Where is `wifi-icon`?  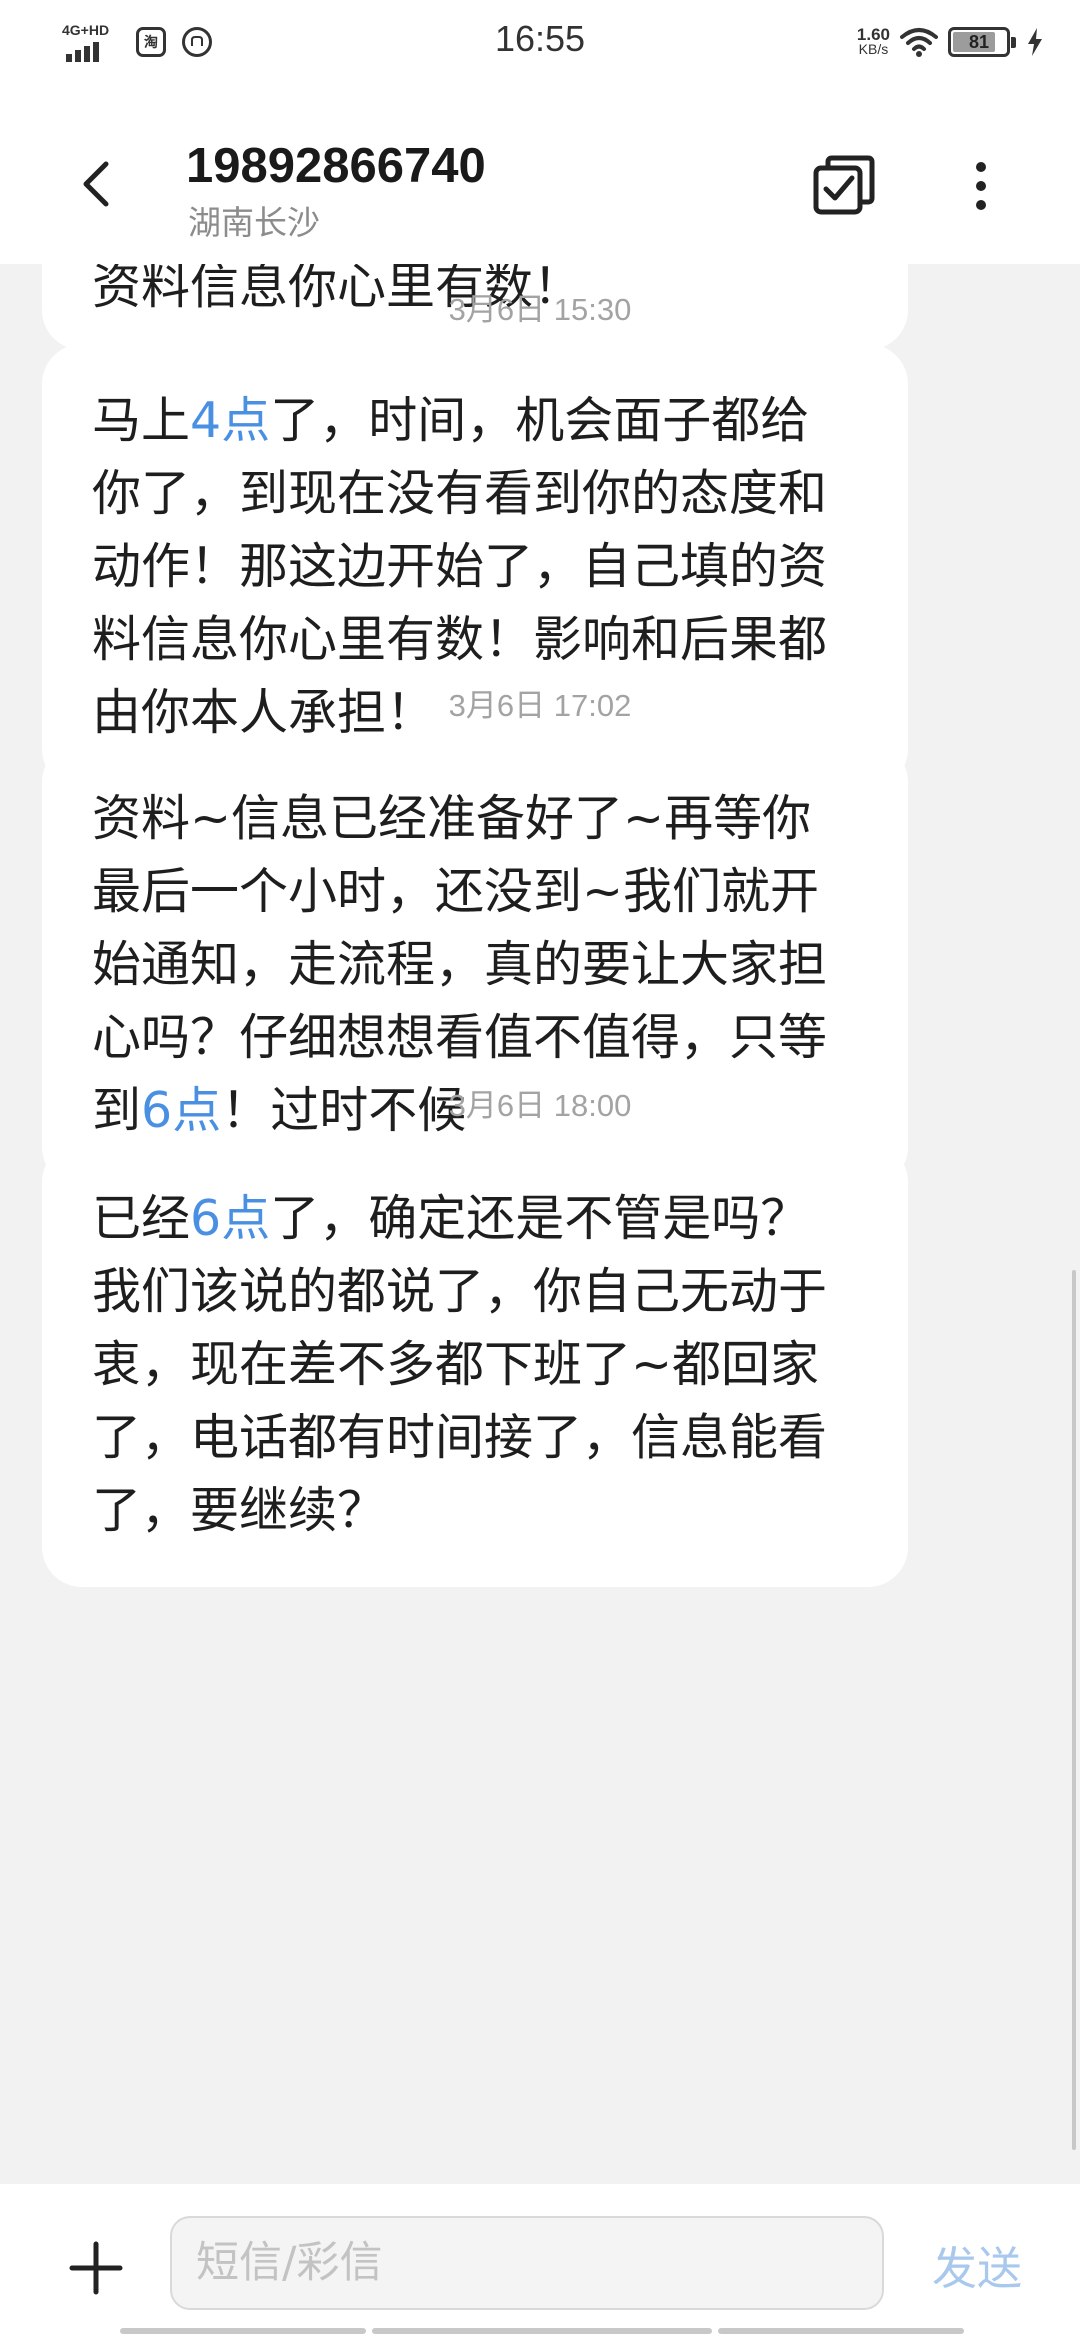 wifi-icon is located at coordinates (919, 42).